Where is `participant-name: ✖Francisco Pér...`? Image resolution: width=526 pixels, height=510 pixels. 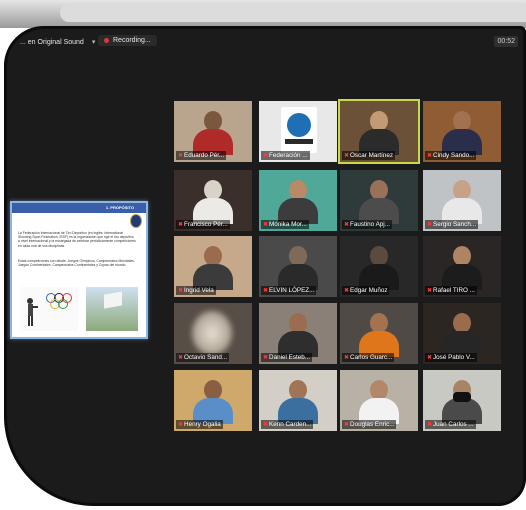 participant-name: ✖Francisco Pér... is located at coordinates (203, 224).